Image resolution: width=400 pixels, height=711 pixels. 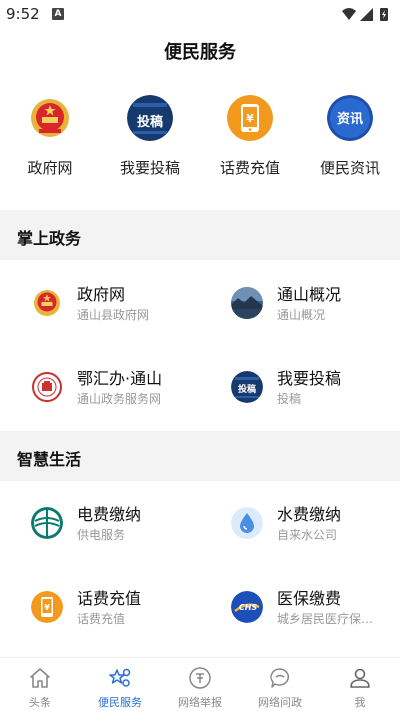 I want to click on services-star-icon, so click(x=120, y=677).